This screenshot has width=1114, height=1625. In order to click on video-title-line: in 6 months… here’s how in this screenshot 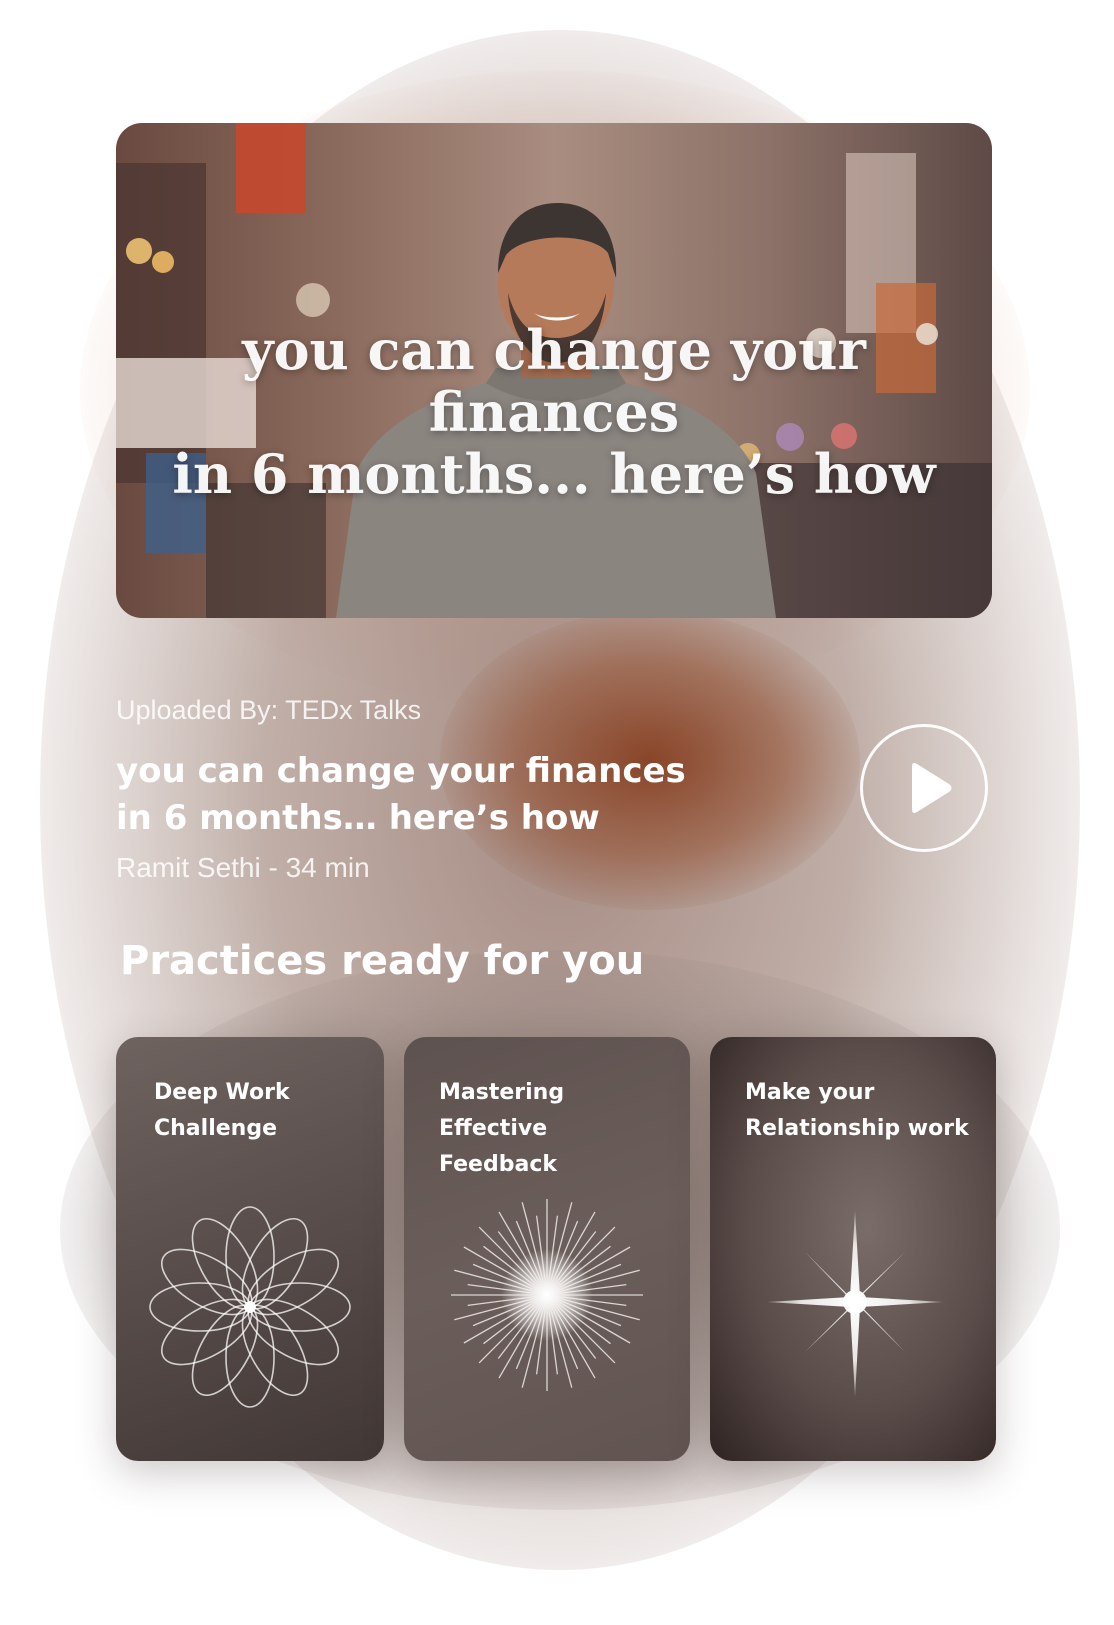, I will do `click(358, 818)`.